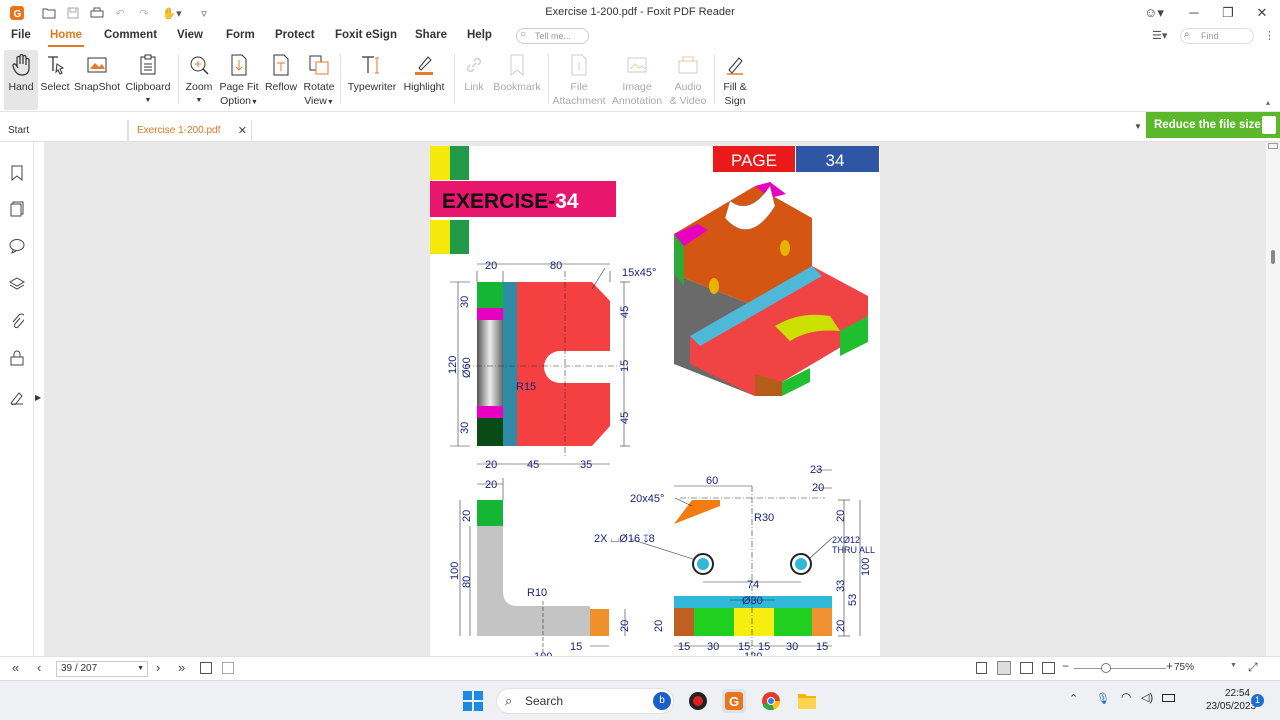  Describe the element at coordinates (698, 701) in the screenshot. I see `screen-recorder-icon` at that location.